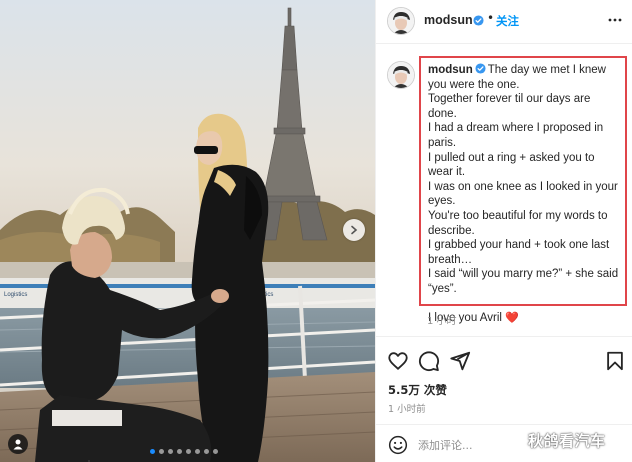 The image size is (632, 462). I want to click on heart-icon, so click(398, 361).